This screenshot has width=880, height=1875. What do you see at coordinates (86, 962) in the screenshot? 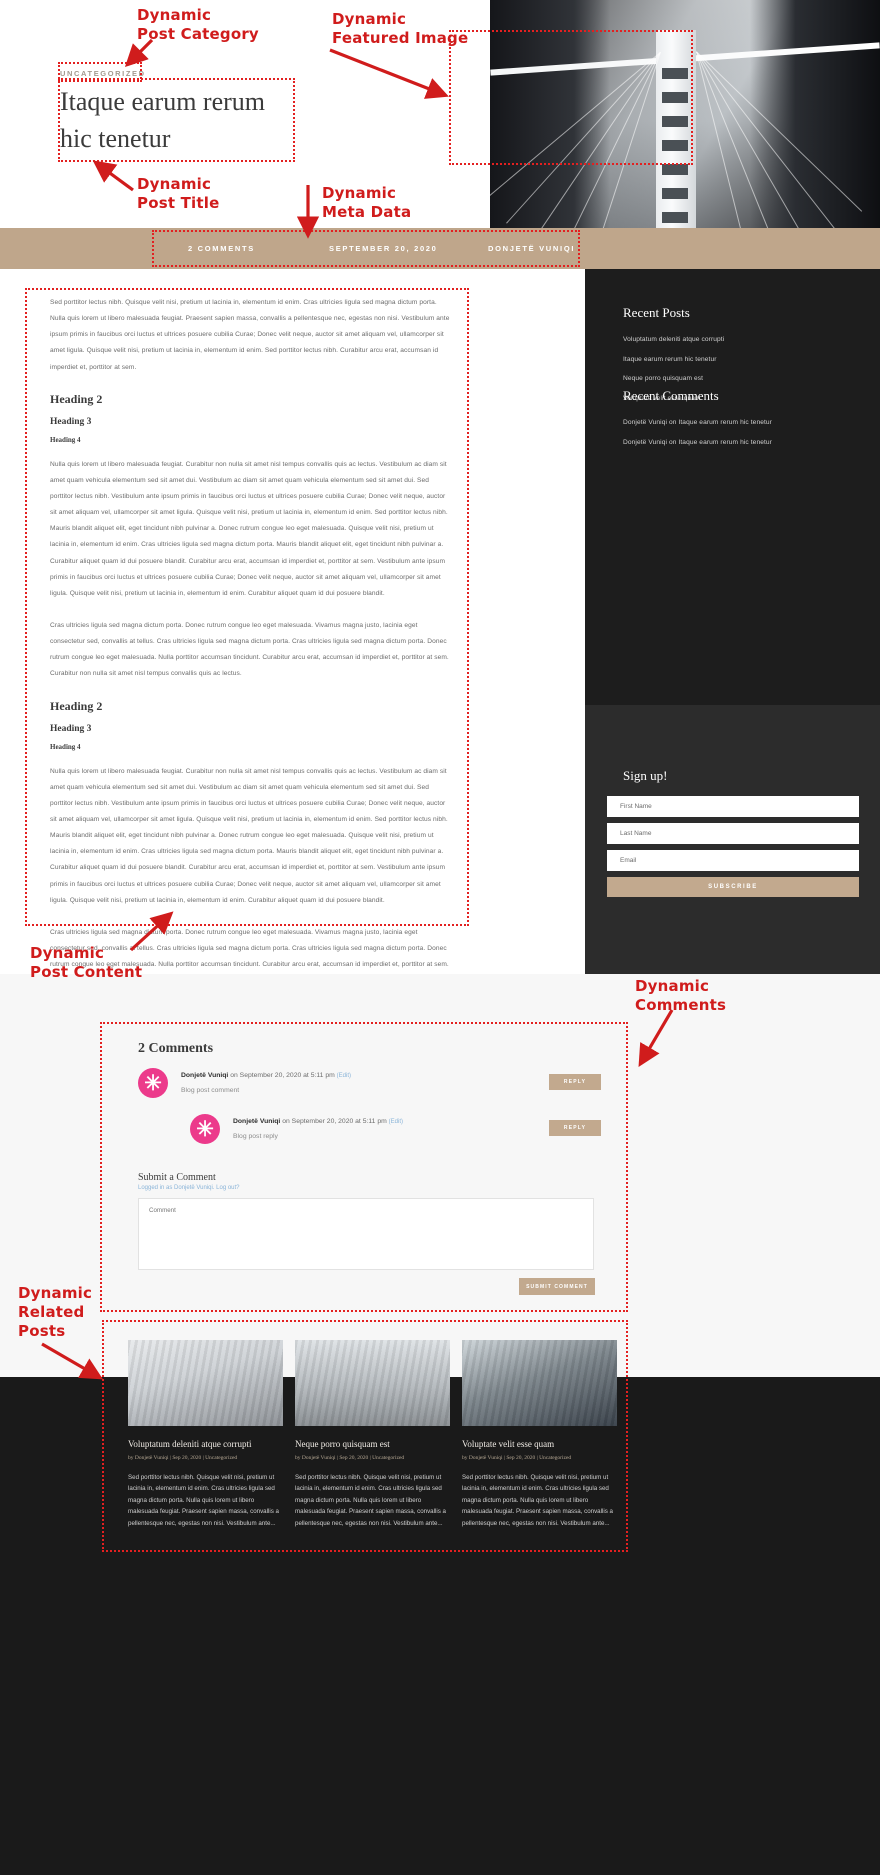
I see `annotation-post-content: Dynamic Post Content` at bounding box center [86, 962].